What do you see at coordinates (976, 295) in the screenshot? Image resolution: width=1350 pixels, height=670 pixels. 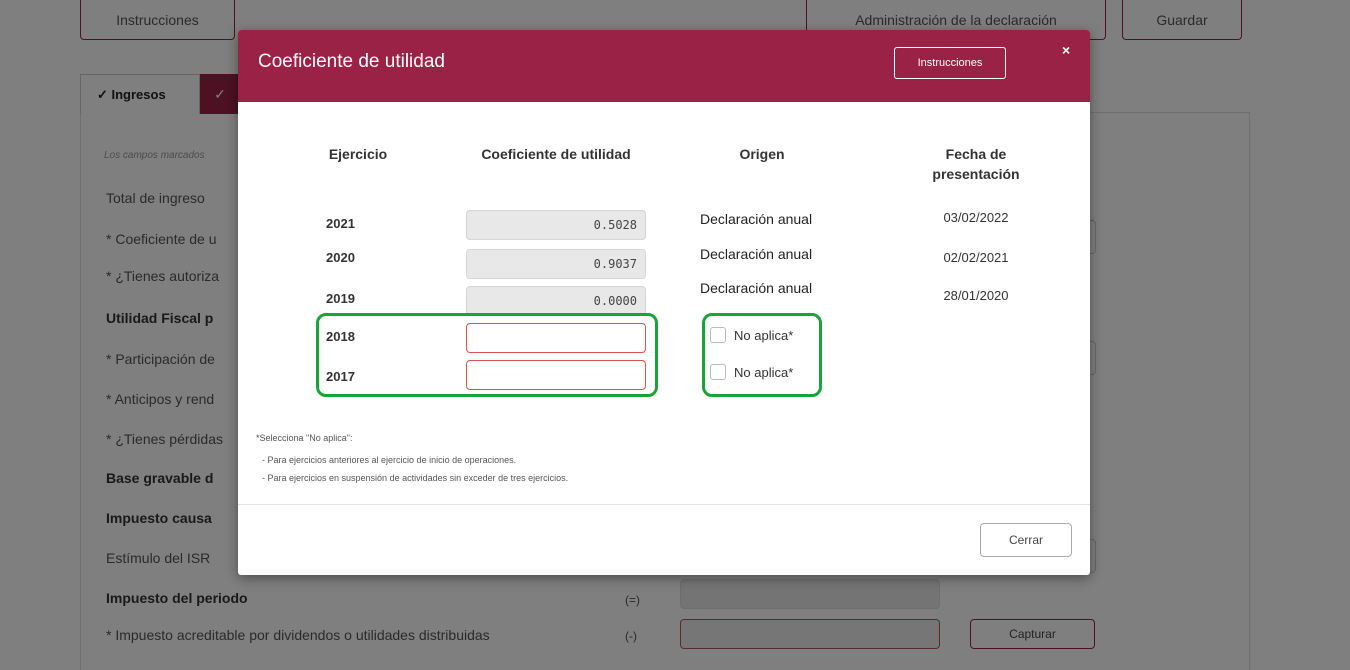 I see `fecha-2019: 28/01/2020` at bounding box center [976, 295].